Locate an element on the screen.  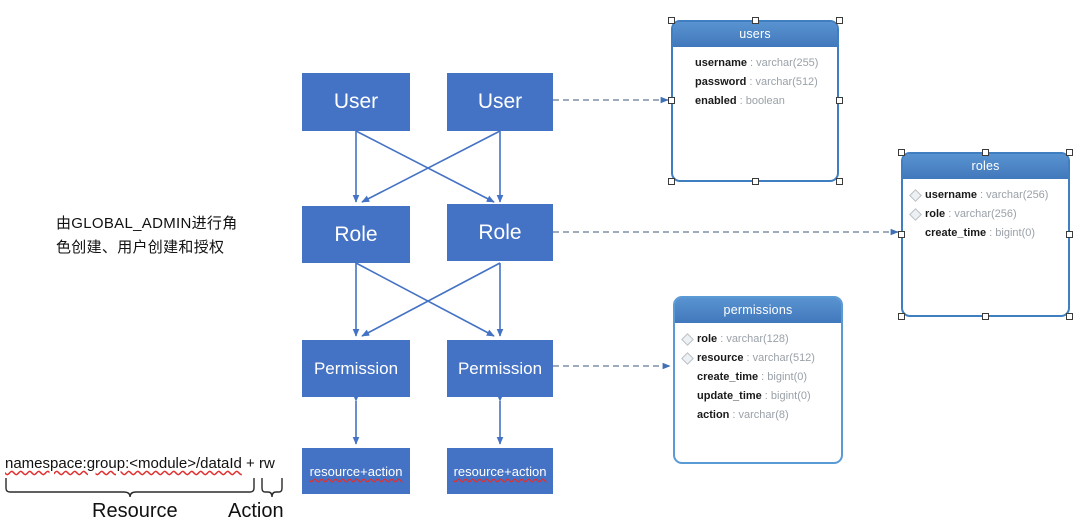
node-leaf-right: resource+action is located at coordinates (500, 471).